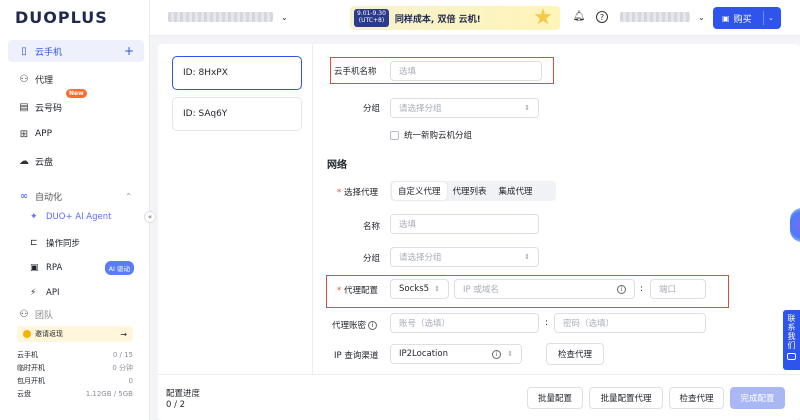 The height and width of the screenshot is (420, 800). I want to click on stat-value: 0, so click(130, 380).